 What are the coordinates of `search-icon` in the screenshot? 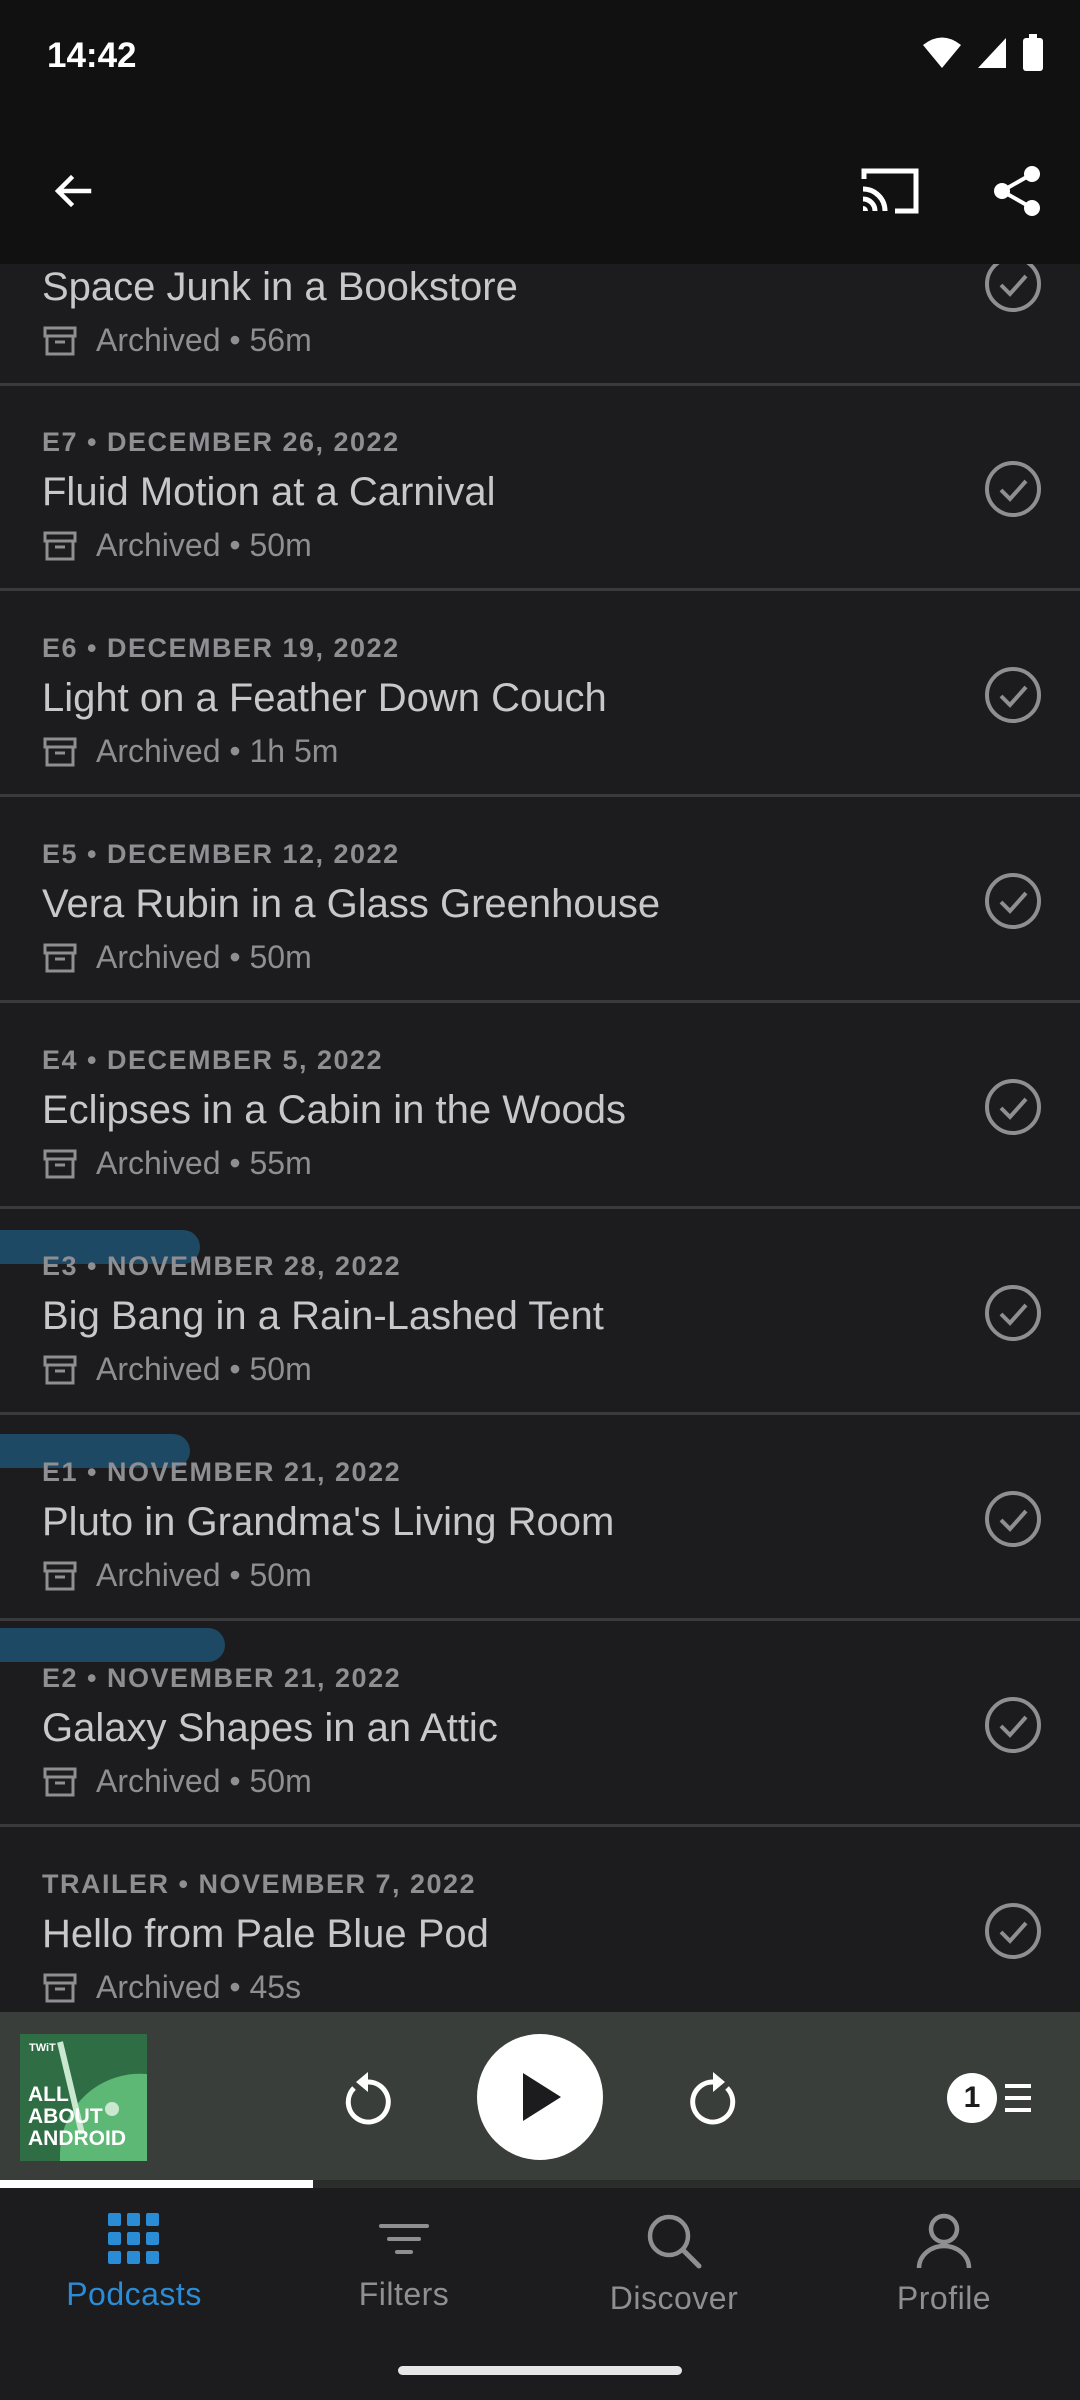 It's located at (674, 2241).